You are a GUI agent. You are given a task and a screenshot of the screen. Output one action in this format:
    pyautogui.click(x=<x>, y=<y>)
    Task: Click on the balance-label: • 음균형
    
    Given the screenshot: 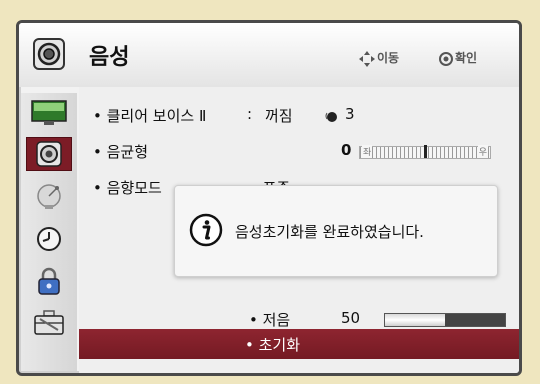 What is the action you would take?
    pyautogui.click(x=121, y=152)
    